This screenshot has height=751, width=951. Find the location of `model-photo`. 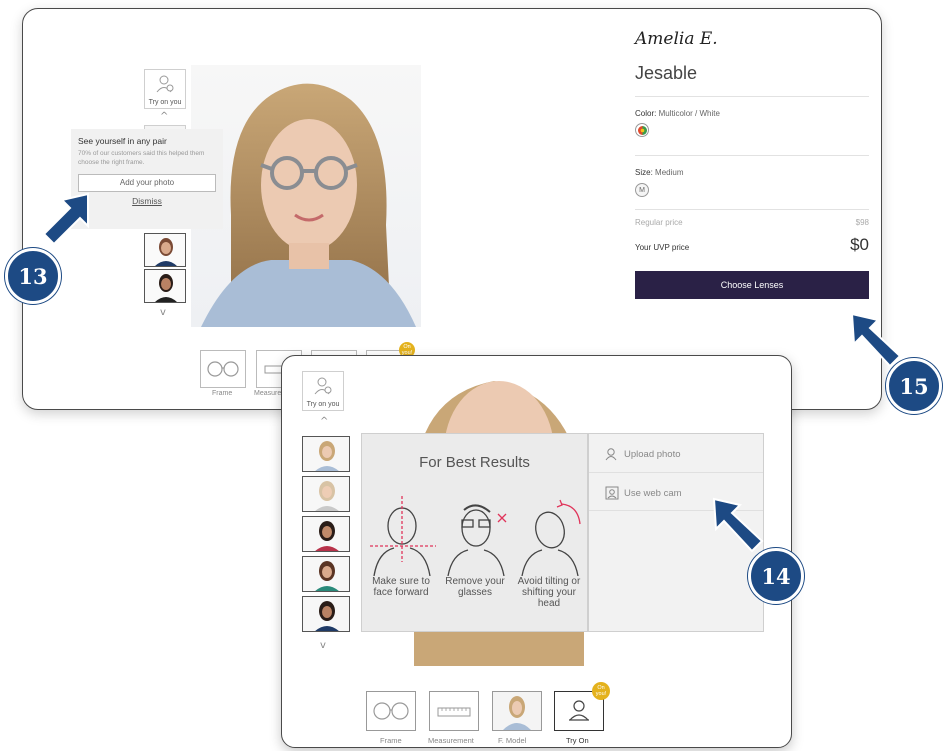

model-photo is located at coordinates (306, 196).